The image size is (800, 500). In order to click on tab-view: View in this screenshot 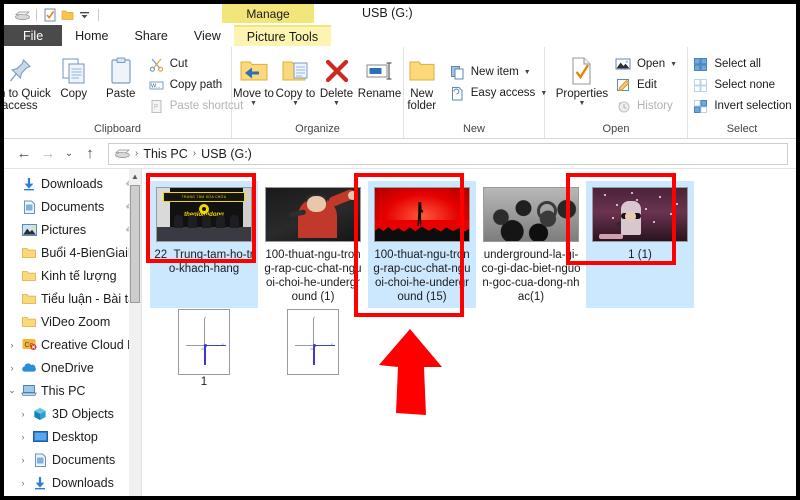, I will do `click(207, 35)`.